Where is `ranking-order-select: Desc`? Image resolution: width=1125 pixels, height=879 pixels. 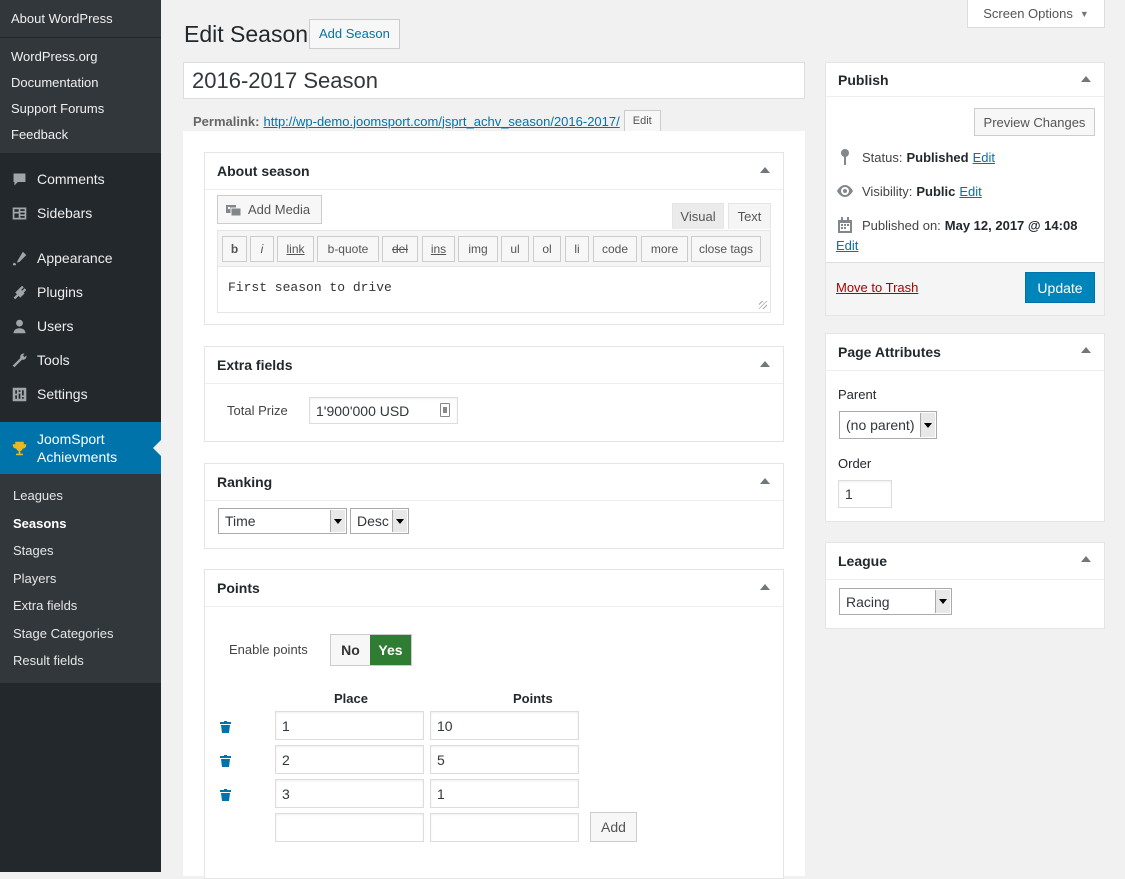
ranking-order-select: Desc is located at coordinates (379, 521).